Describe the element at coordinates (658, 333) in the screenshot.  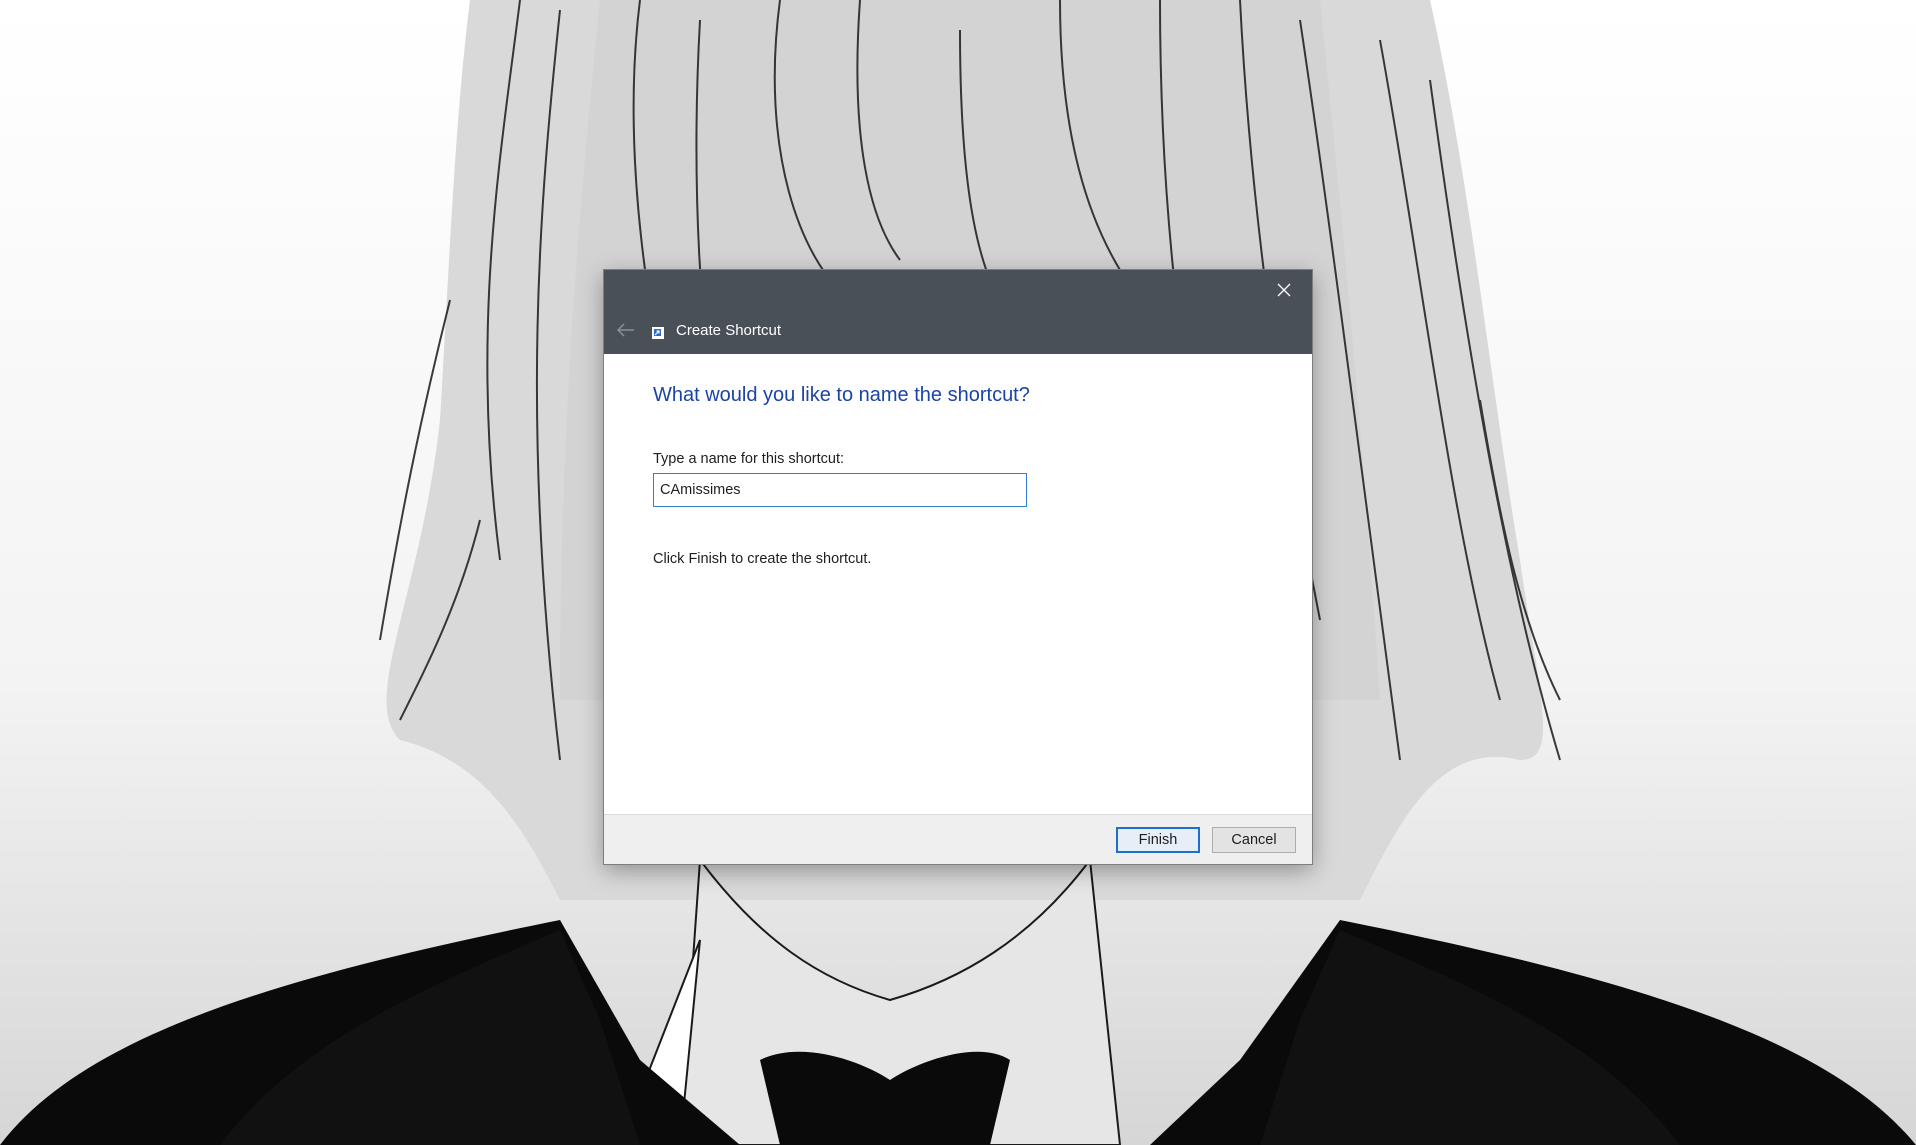
I see `shortcut-icon` at that location.